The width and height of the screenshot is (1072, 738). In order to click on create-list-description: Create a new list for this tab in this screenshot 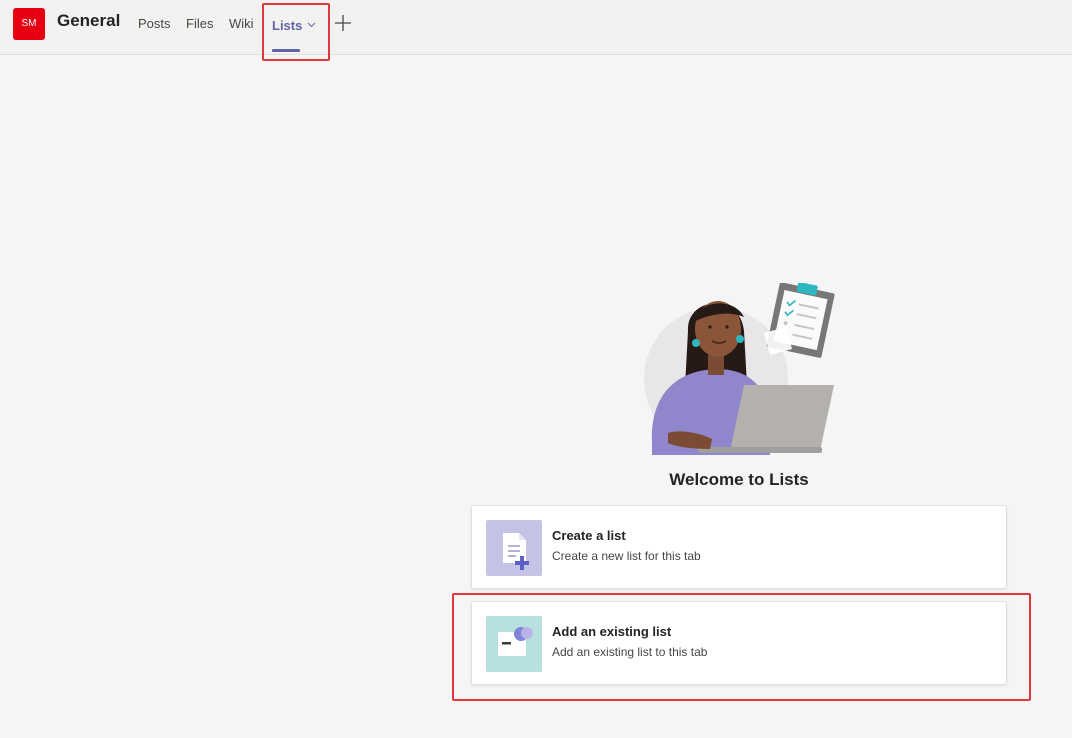, I will do `click(626, 556)`.